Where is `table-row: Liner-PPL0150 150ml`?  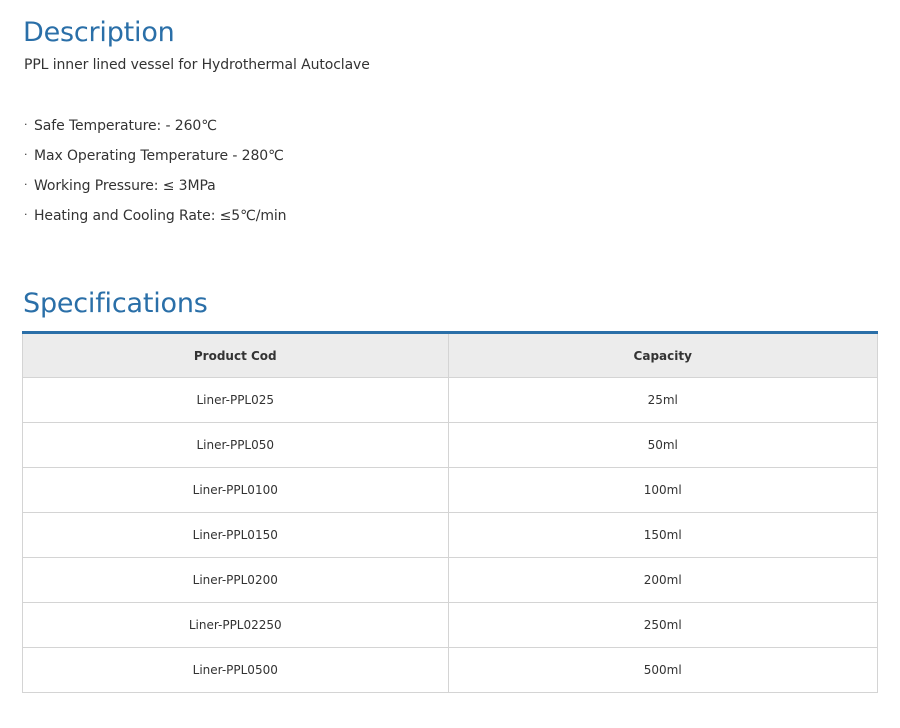 table-row: Liner-PPL0150 150ml is located at coordinates (450, 535).